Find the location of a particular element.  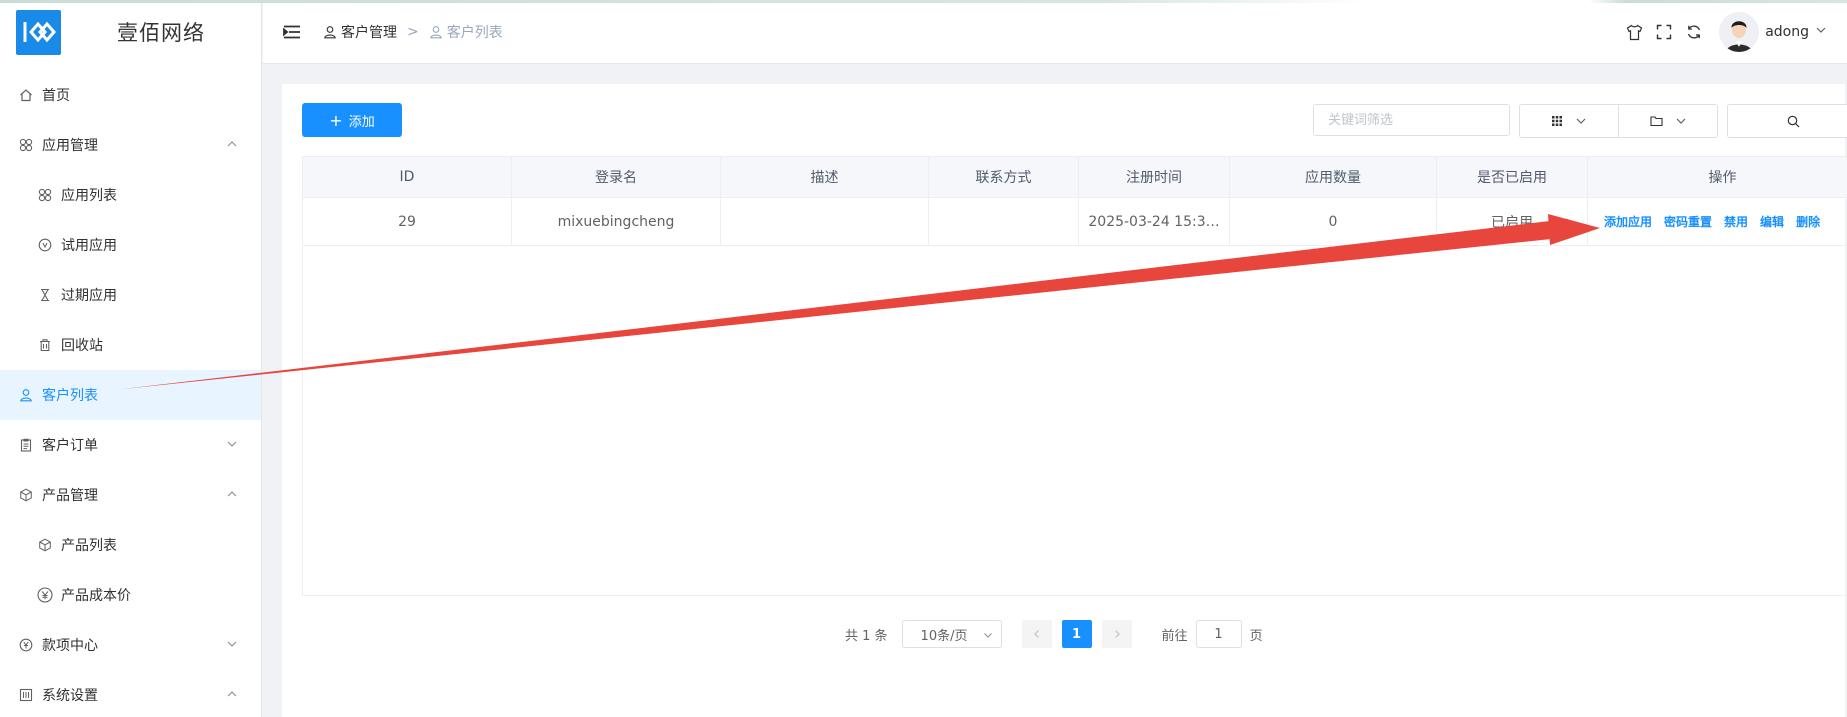

add-button: + 添加 is located at coordinates (352, 120).